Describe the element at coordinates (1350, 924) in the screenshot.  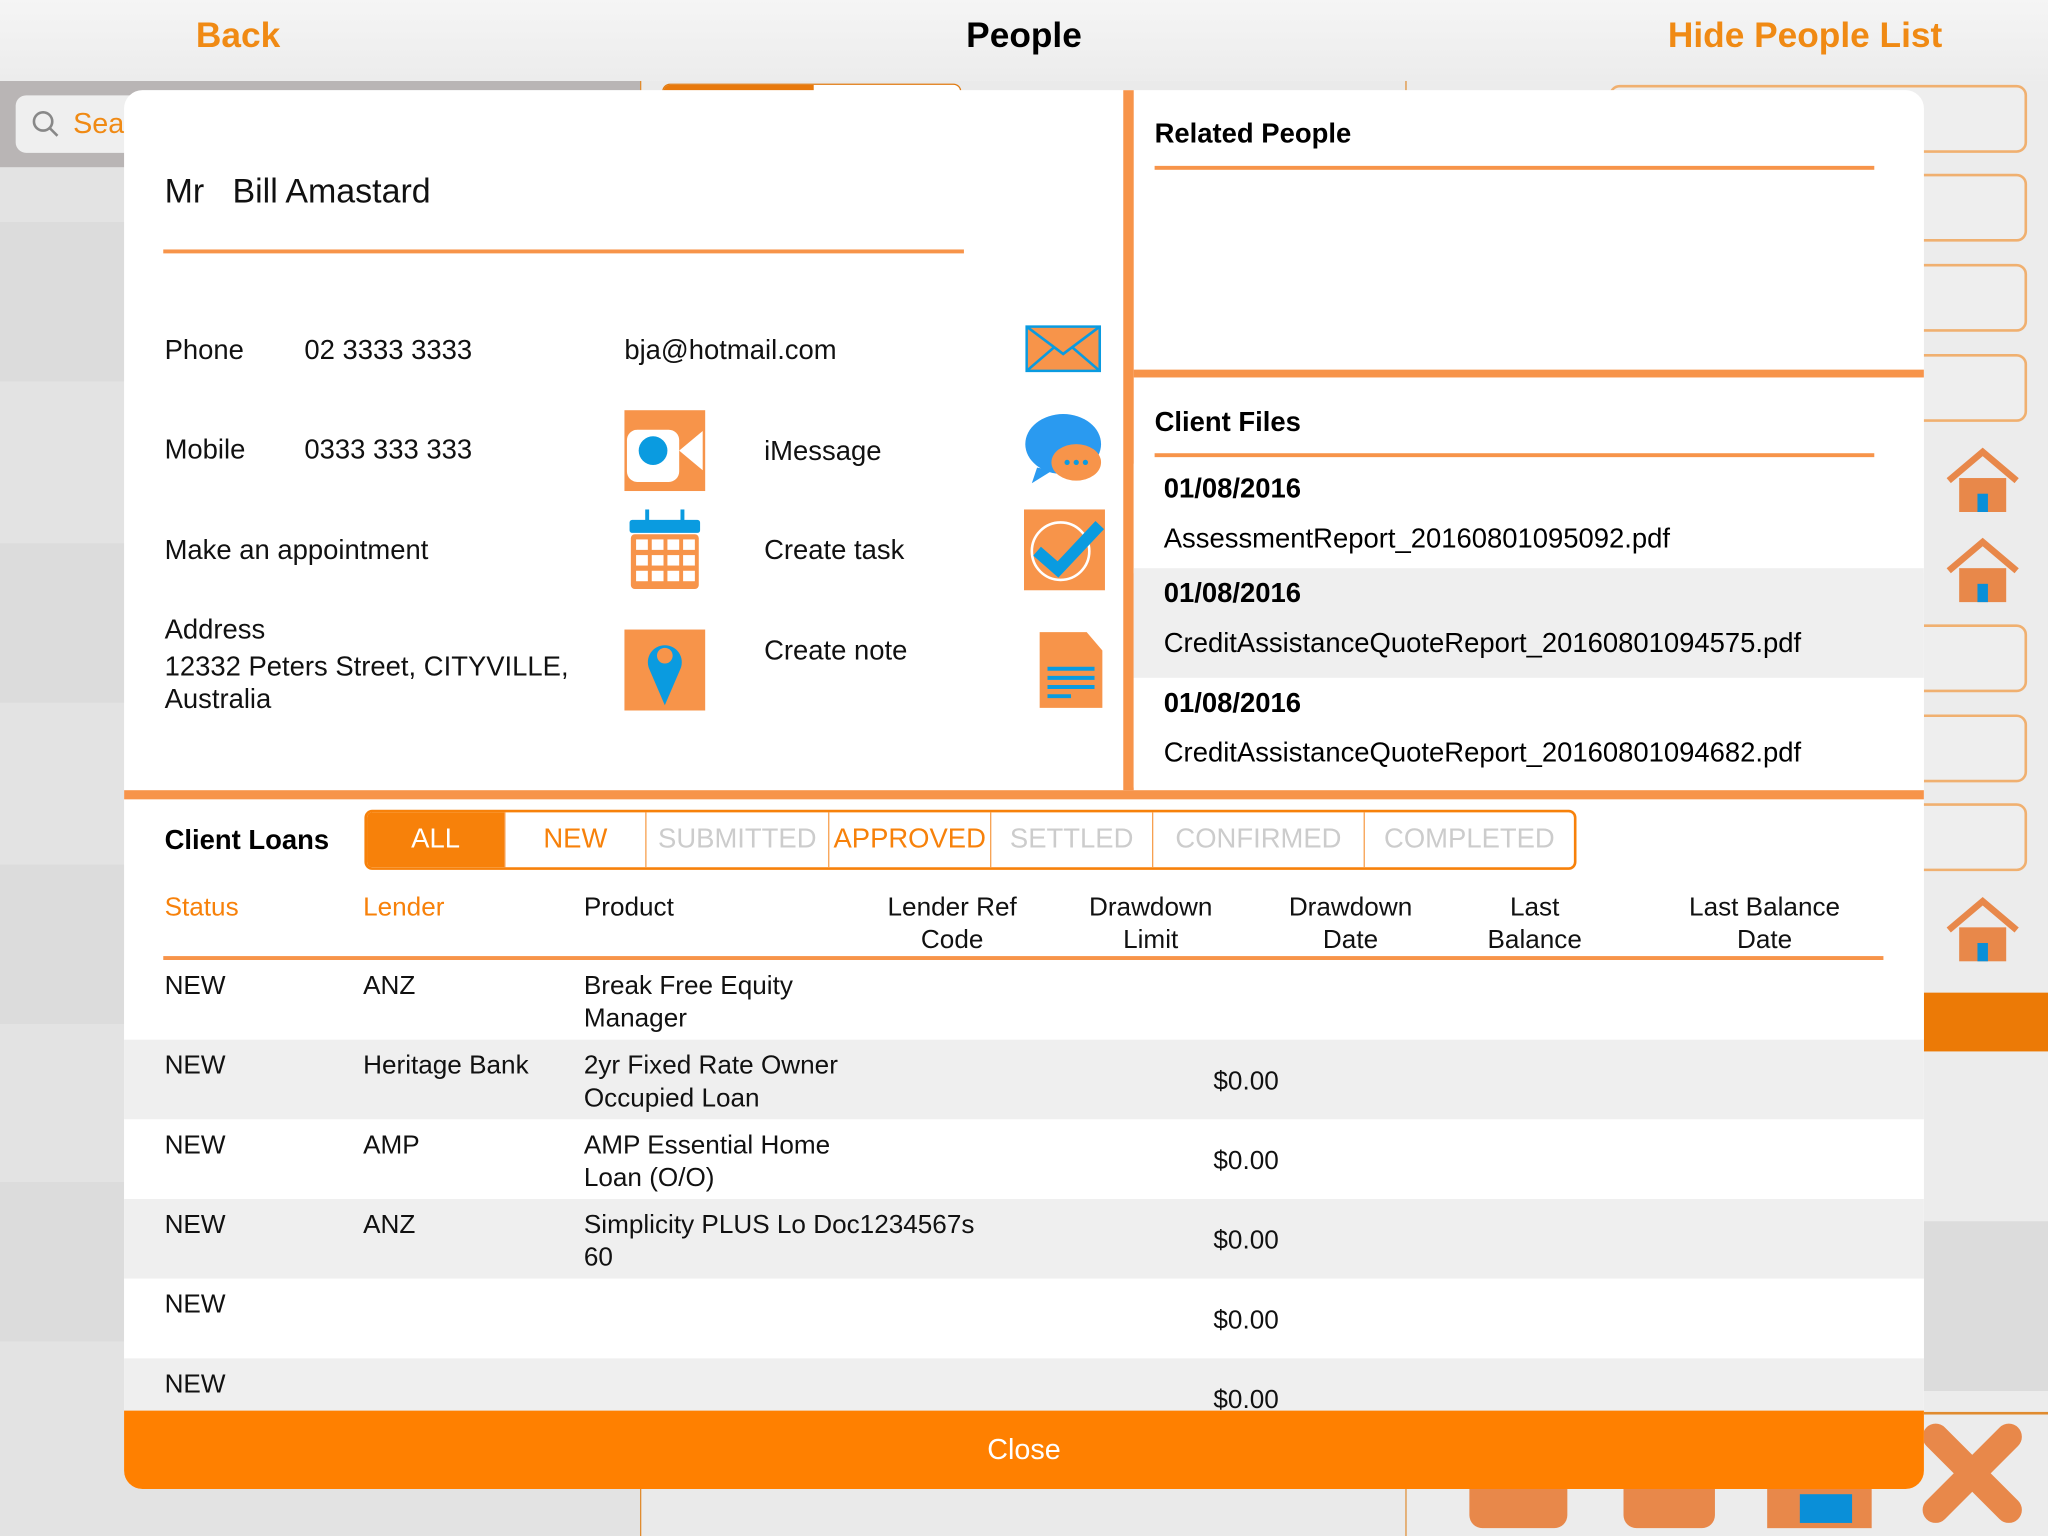
I see `column-header-drawdown-date: Drawdown Date` at that location.